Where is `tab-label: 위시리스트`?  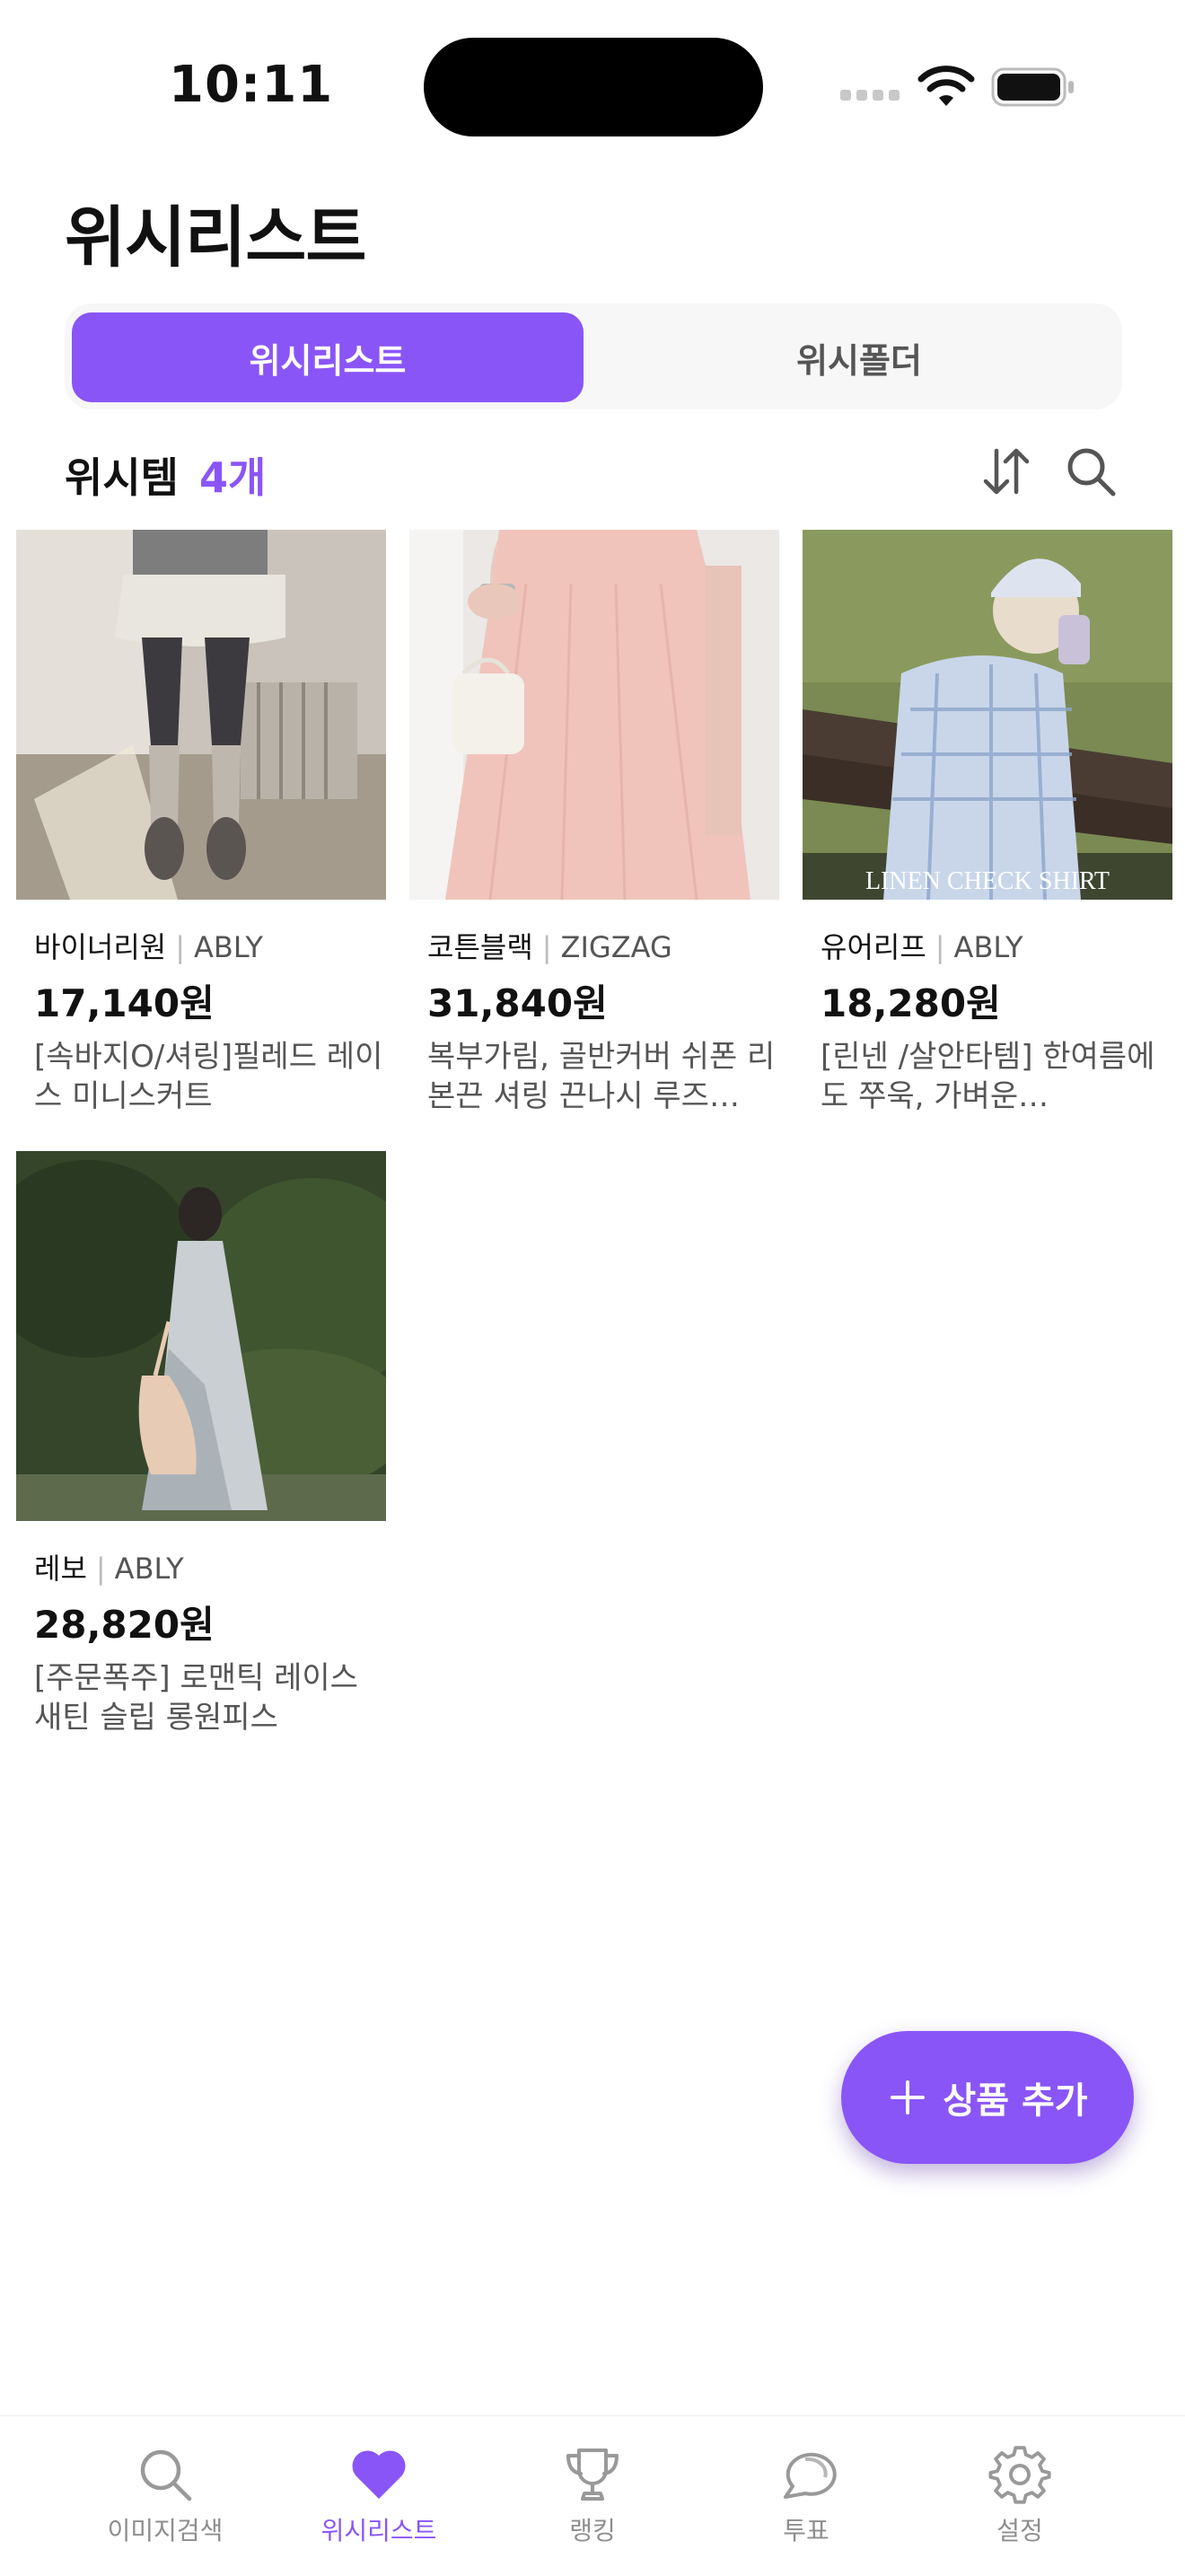
tab-label: 위시리스트 is located at coordinates (378, 2531).